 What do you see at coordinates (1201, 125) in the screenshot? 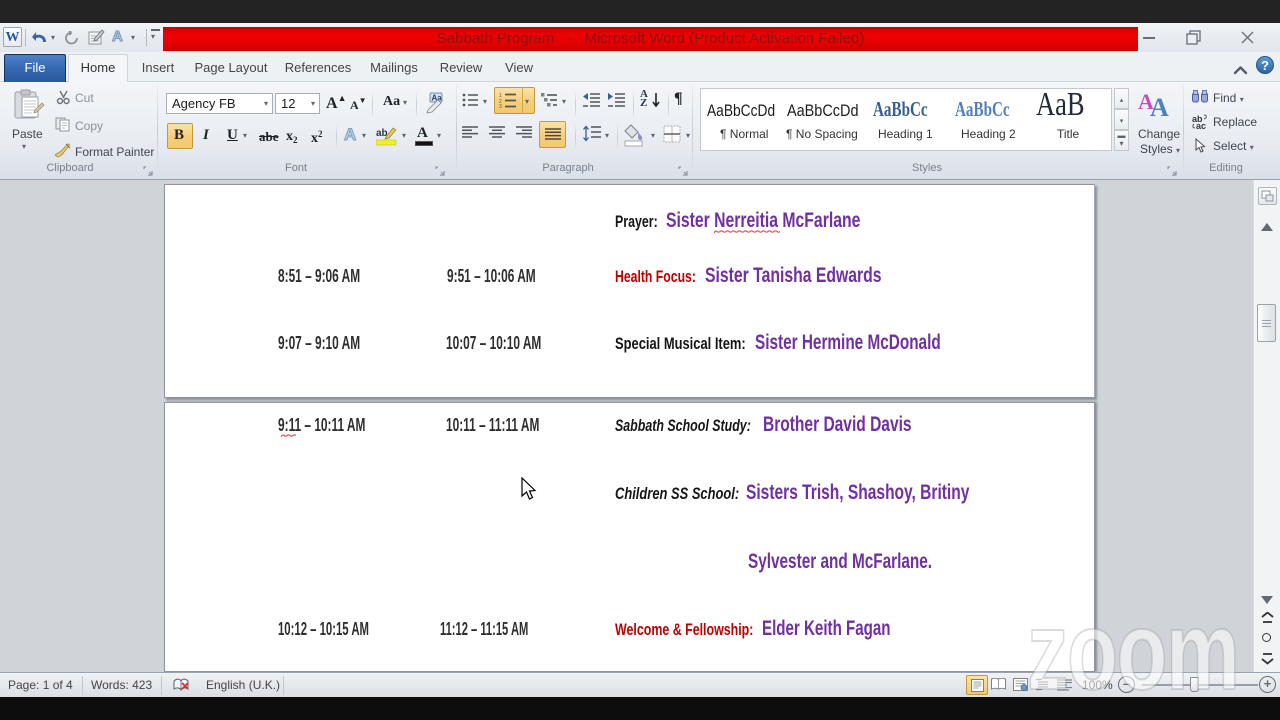
I see `svg-text: ac` at bounding box center [1201, 125].